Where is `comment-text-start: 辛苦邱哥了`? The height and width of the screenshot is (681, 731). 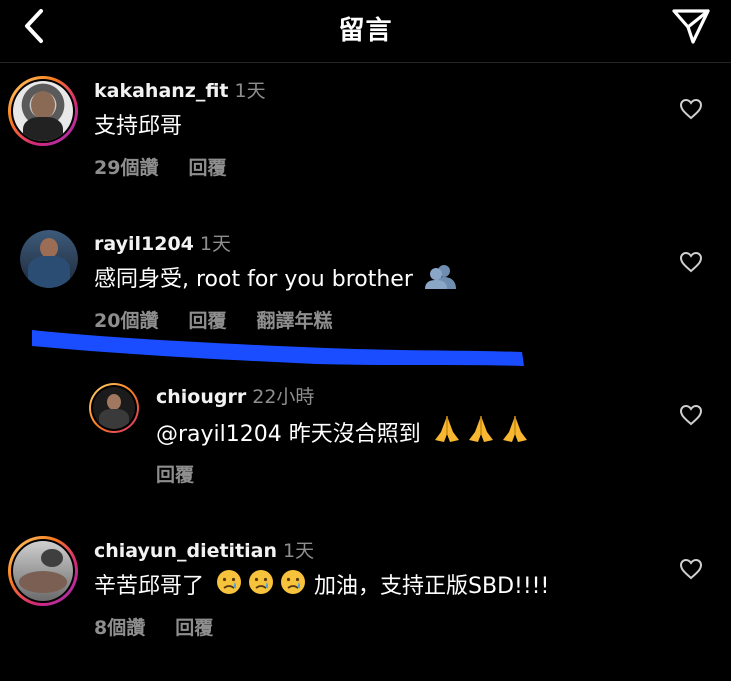
comment-text-start: 辛苦邱哥了 is located at coordinates (149, 586).